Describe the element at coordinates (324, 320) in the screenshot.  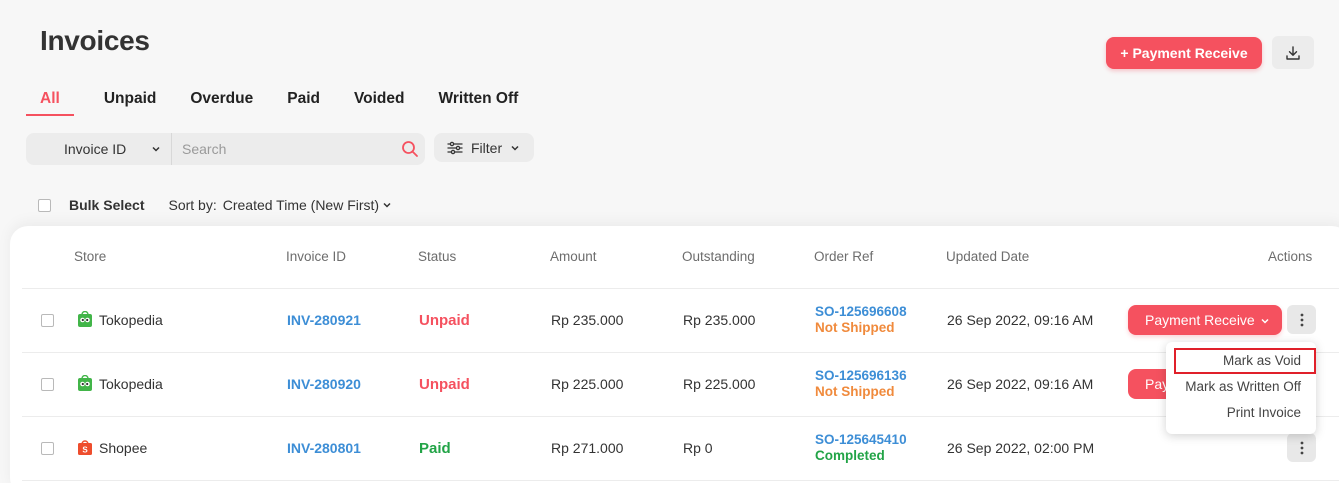
I see `invoice-id-link: INV-280921` at that location.